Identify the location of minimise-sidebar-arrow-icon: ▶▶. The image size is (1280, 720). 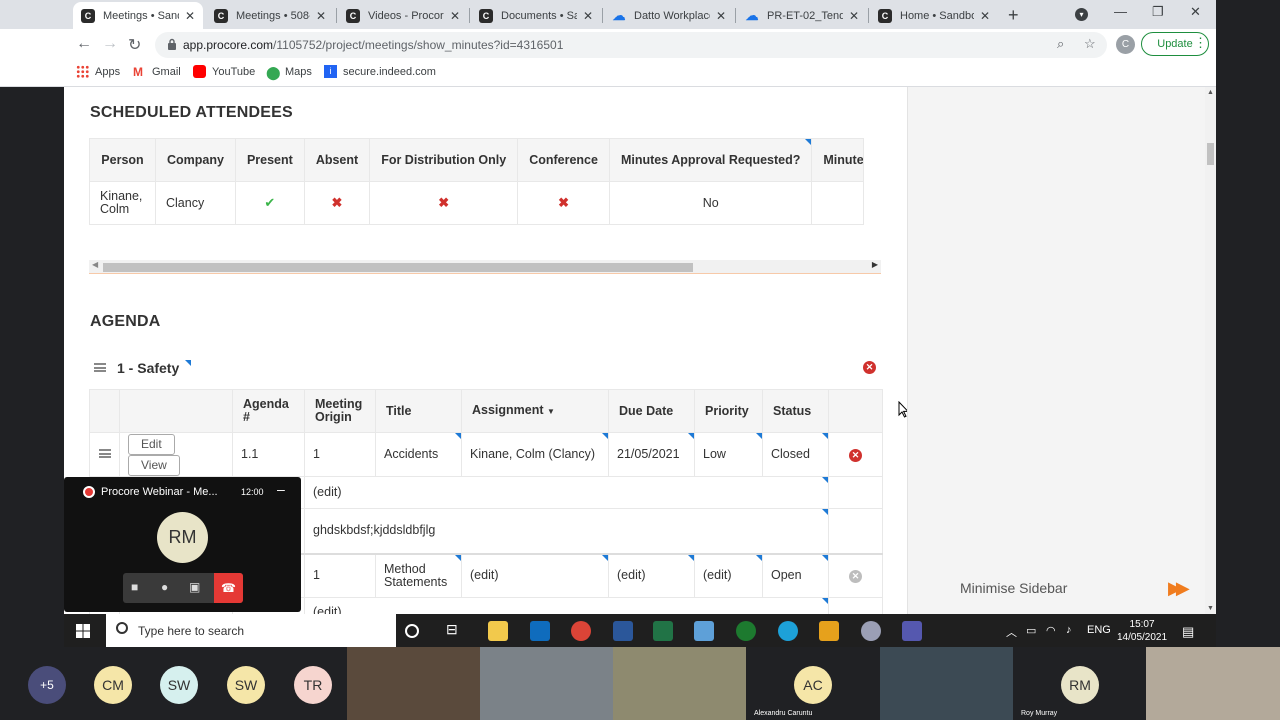
(1179, 588).